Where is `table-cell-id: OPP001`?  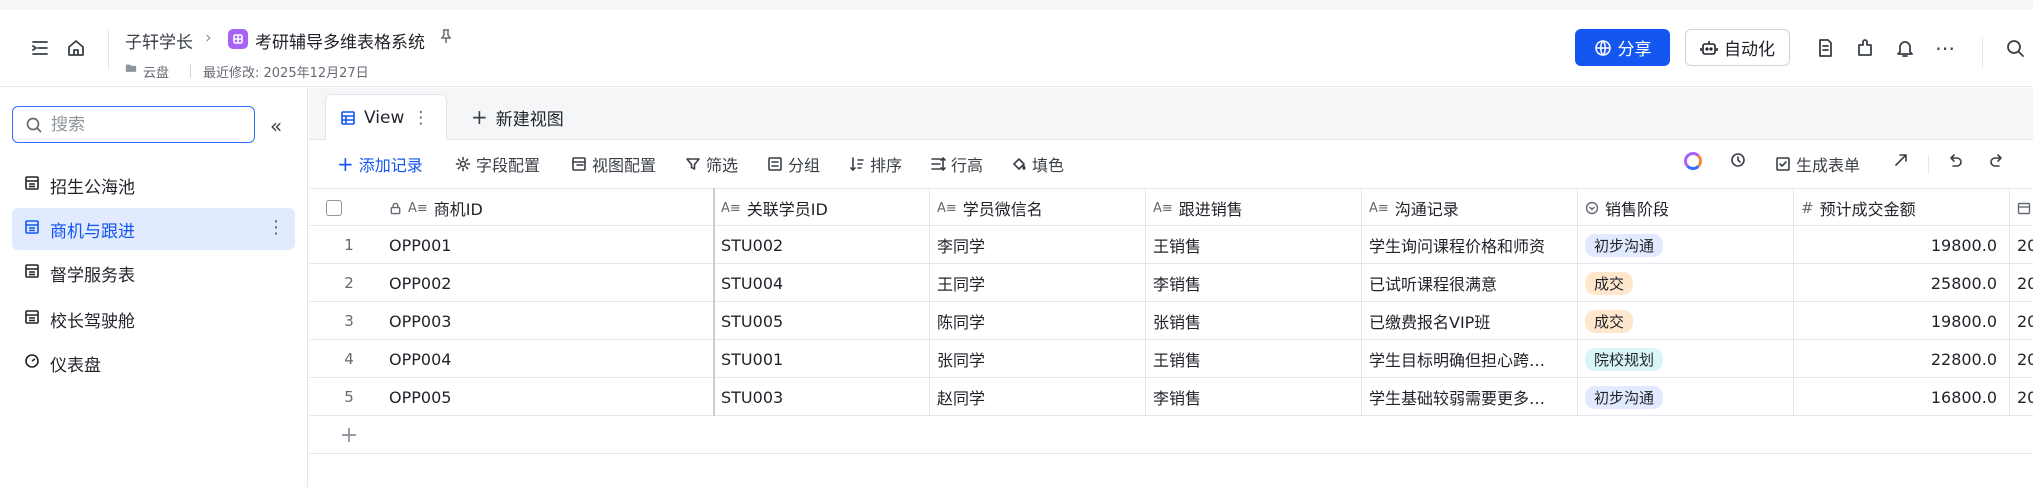
table-cell-id: OPP001 is located at coordinates (546, 245).